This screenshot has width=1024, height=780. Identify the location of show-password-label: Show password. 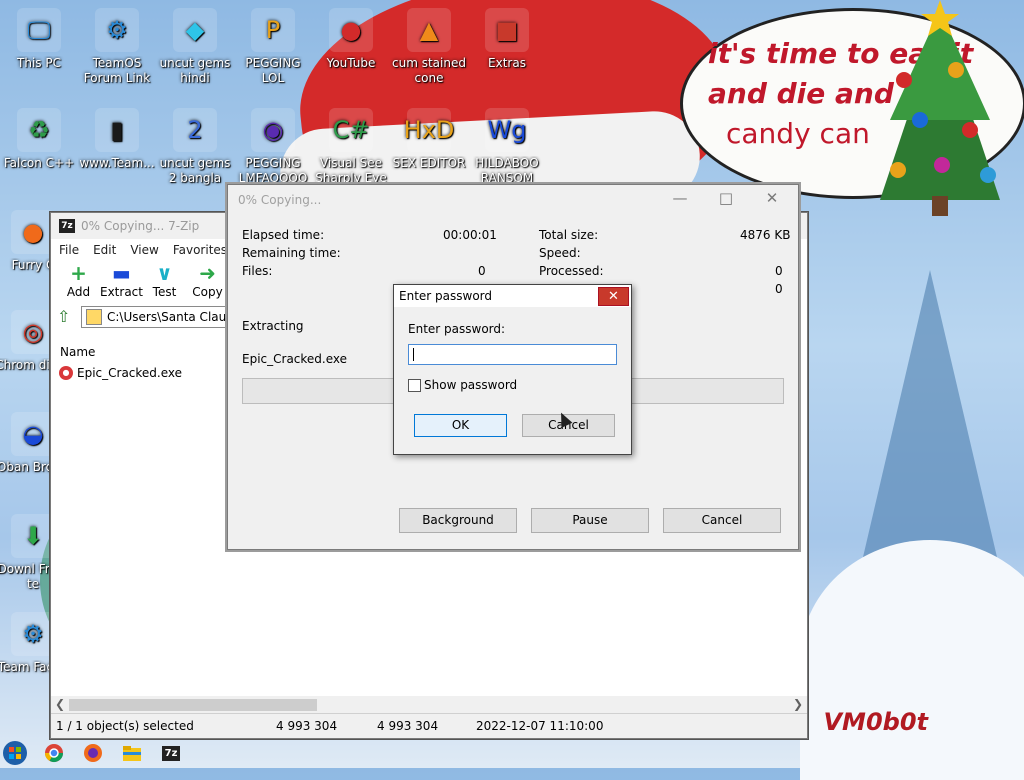
(470, 385).